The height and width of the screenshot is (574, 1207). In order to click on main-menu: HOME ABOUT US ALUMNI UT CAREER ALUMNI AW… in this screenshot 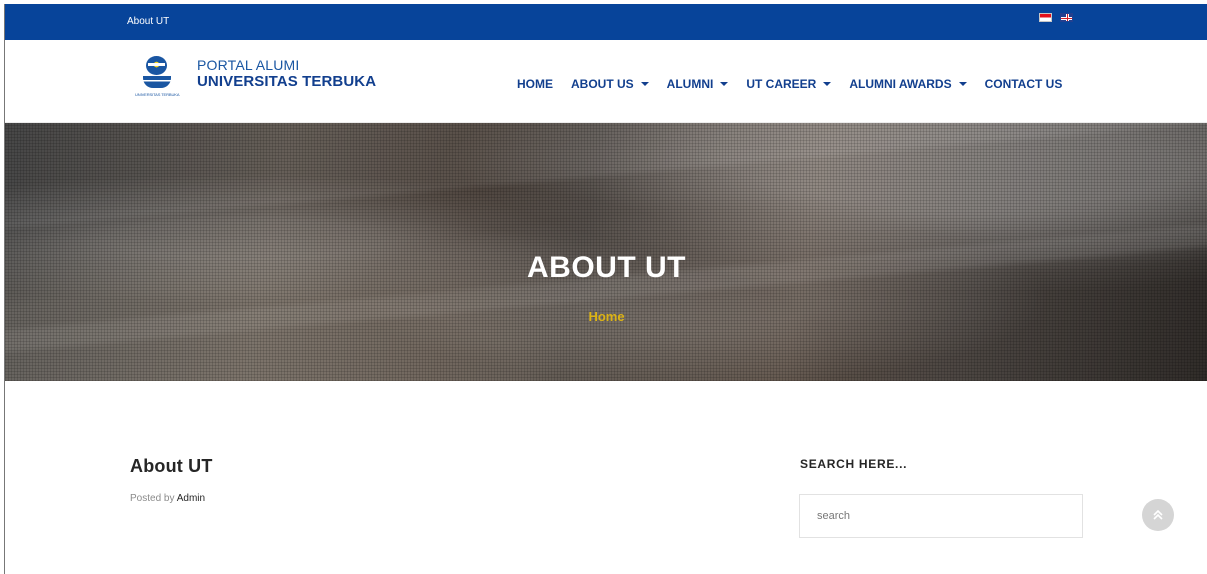, I will do `click(789, 84)`.